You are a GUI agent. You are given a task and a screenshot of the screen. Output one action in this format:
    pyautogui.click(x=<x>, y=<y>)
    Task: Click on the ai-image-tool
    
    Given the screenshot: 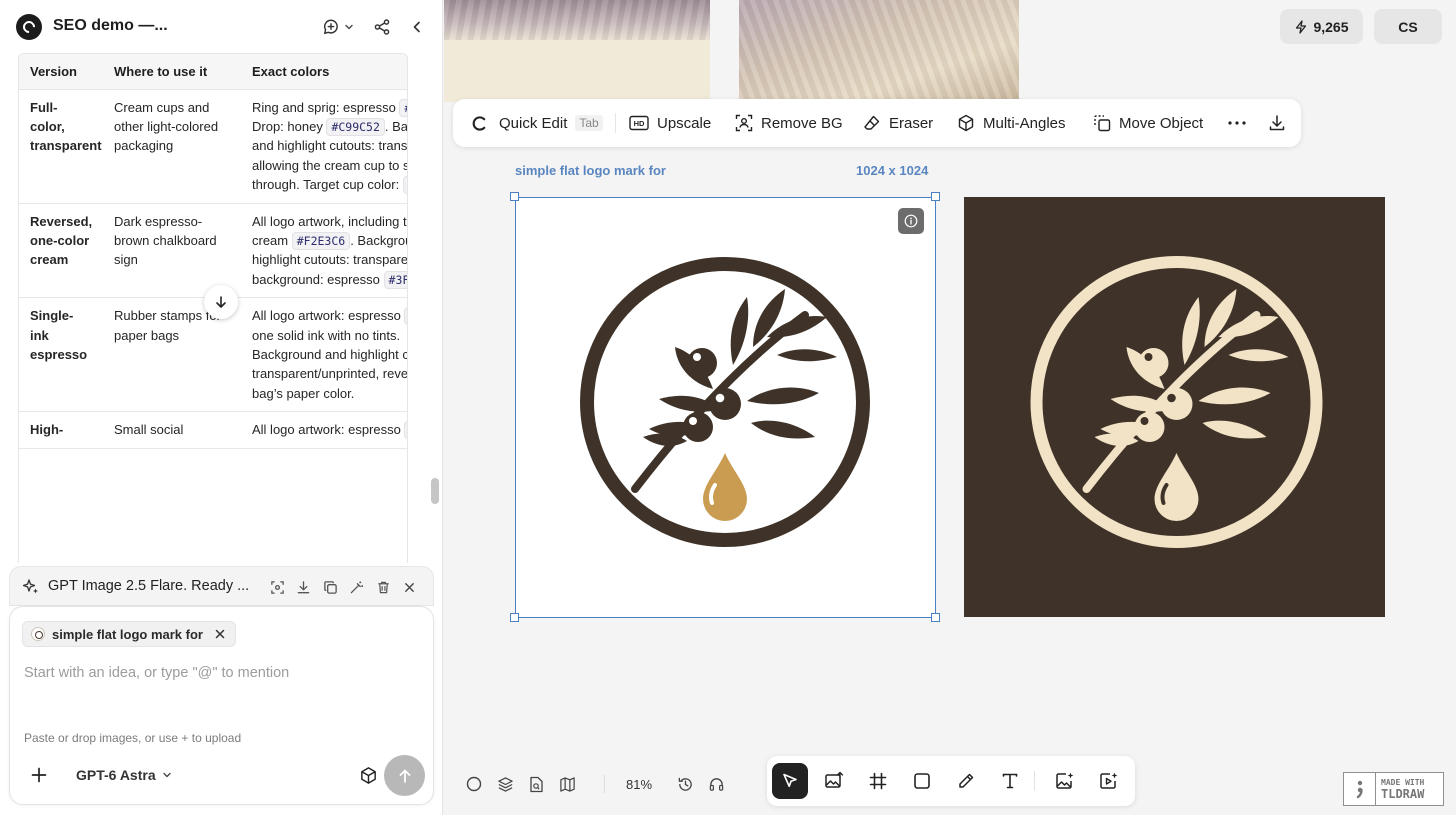 What is the action you would take?
    pyautogui.click(x=1065, y=781)
    